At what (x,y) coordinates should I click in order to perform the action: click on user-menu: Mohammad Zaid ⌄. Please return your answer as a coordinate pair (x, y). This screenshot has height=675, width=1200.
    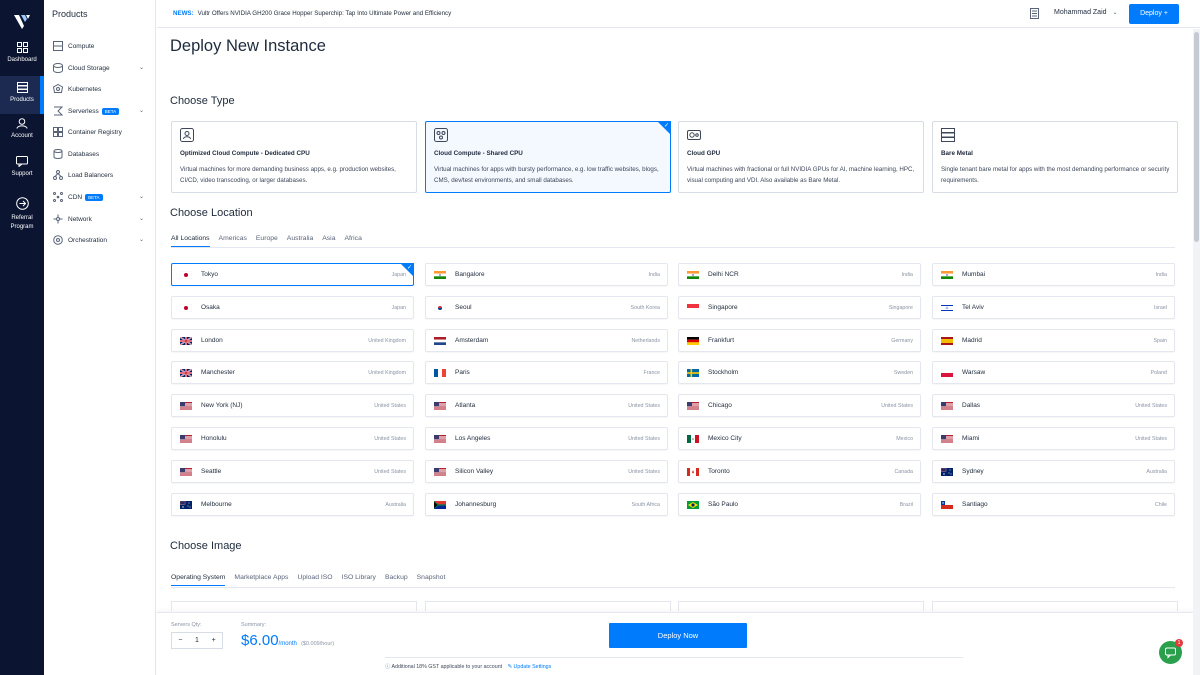
    Looking at the image, I should click on (1086, 12).